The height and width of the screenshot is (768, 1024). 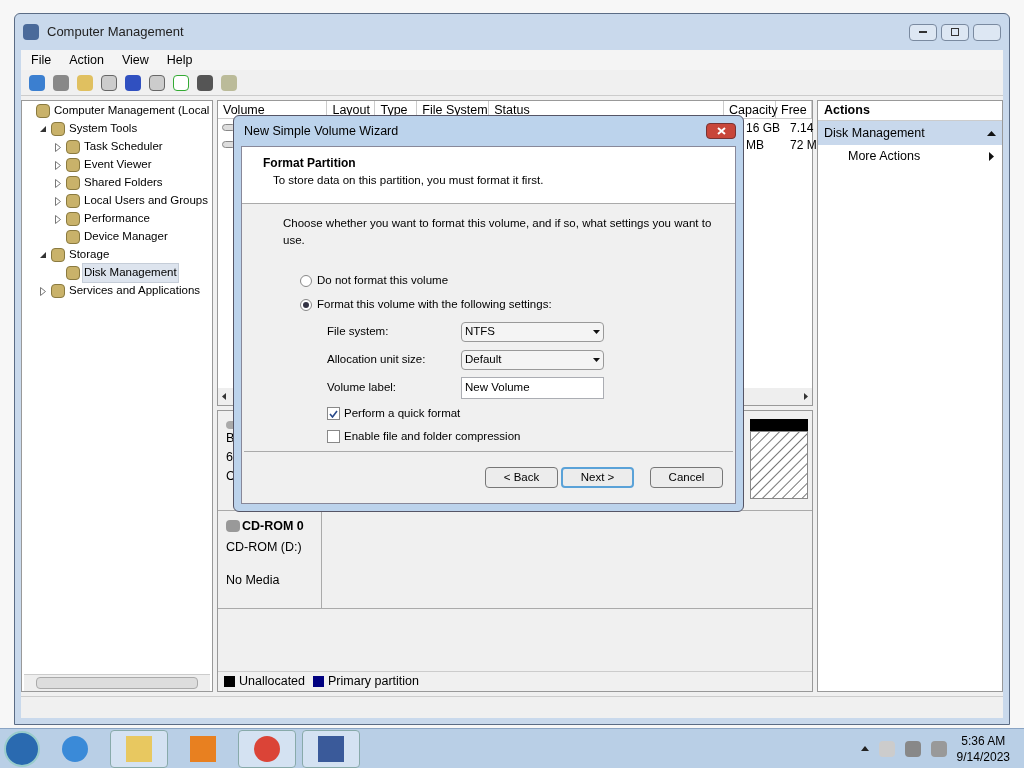 What do you see at coordinates (377, 359) in the screenshot?
I see `field-label: Allocation unit size:` at bounding box center [377, 359].